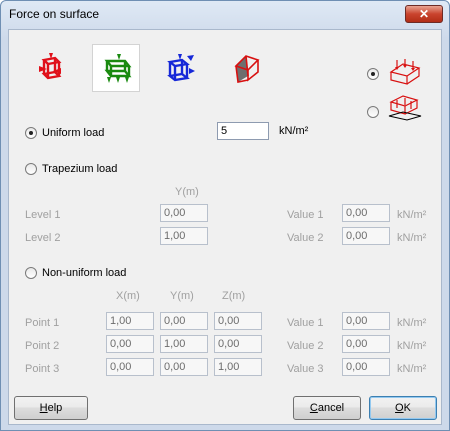 This screenshot has height=431, width=450. Describe the element at coordinates (294, 131) in the screenshot. I see `uniform-load-unit: kN/m²` at that location.